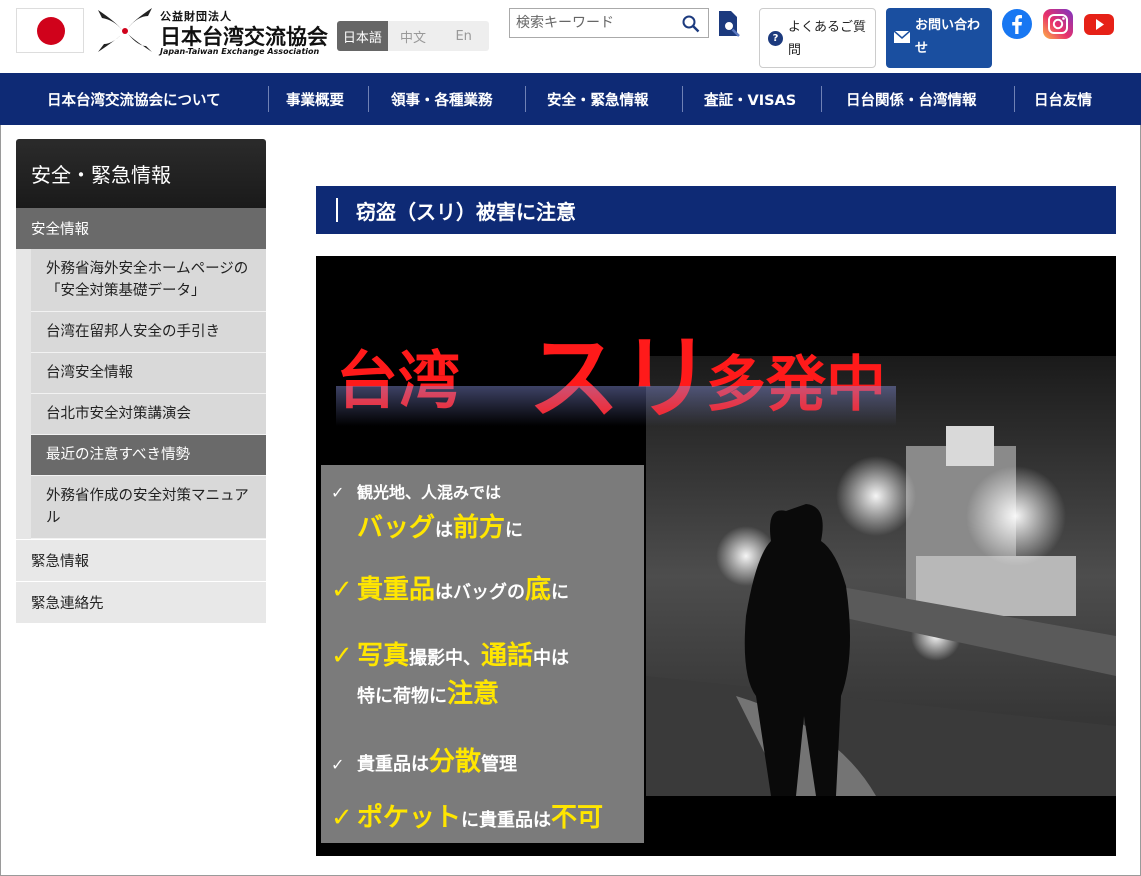  Describe the element at coordinates (466, 211) in the screenshot. I see `page-title-text: 窃盗（スリ）被害に注意` at that location.